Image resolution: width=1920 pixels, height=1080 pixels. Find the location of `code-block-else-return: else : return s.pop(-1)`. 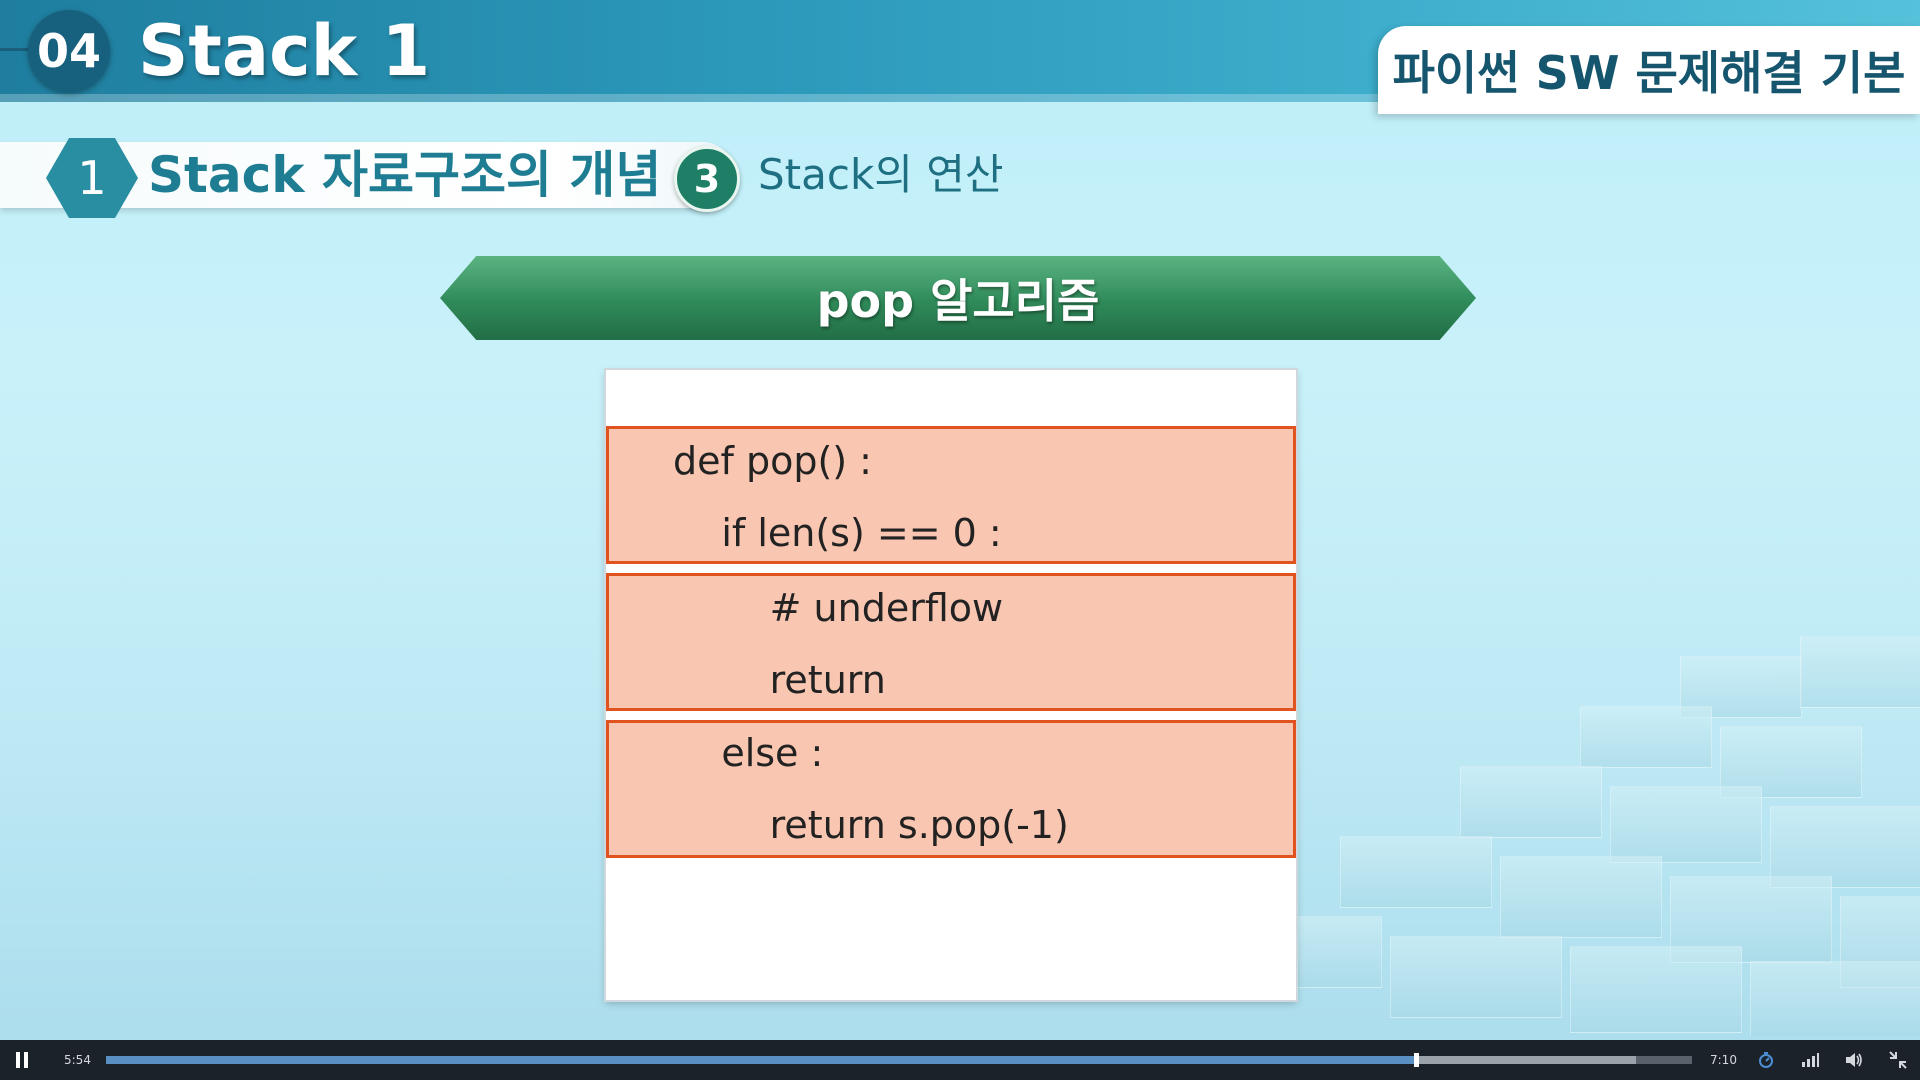

code-block-else-return: else : return s.pop(-1) is located at coordinates (951, 789).